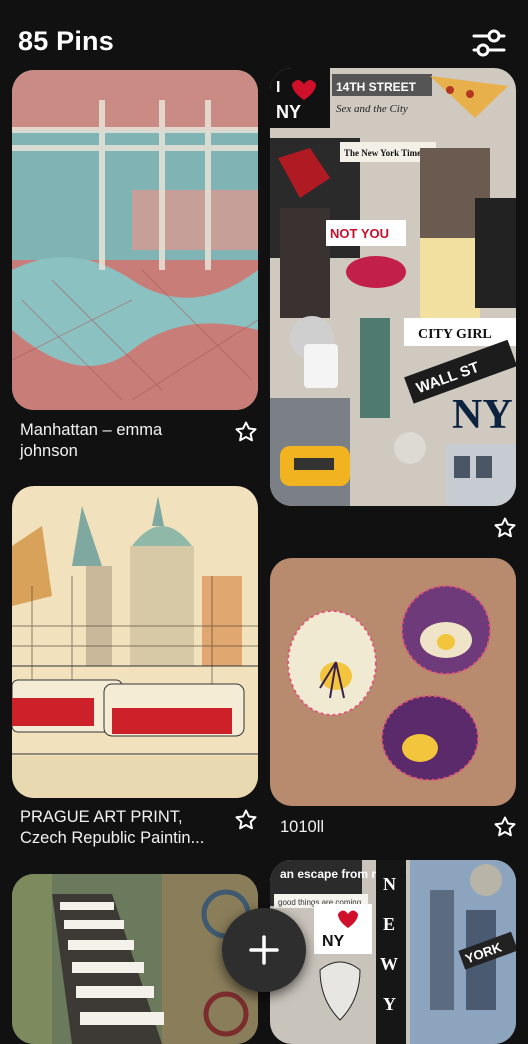  I want to click on plus-icon, so click(264, 950).